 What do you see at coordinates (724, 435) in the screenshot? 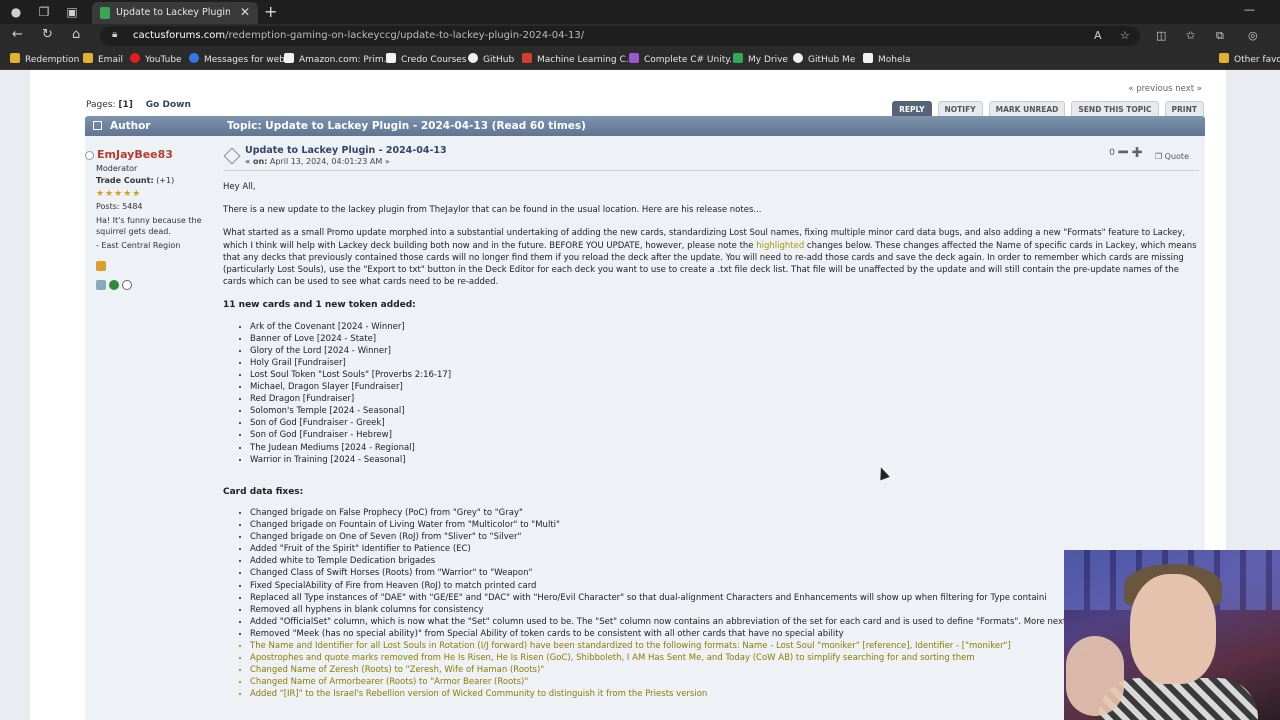
I see `list-item: Son of God [Fundraiser - Hebrew]` at bounding box center [724, 435].